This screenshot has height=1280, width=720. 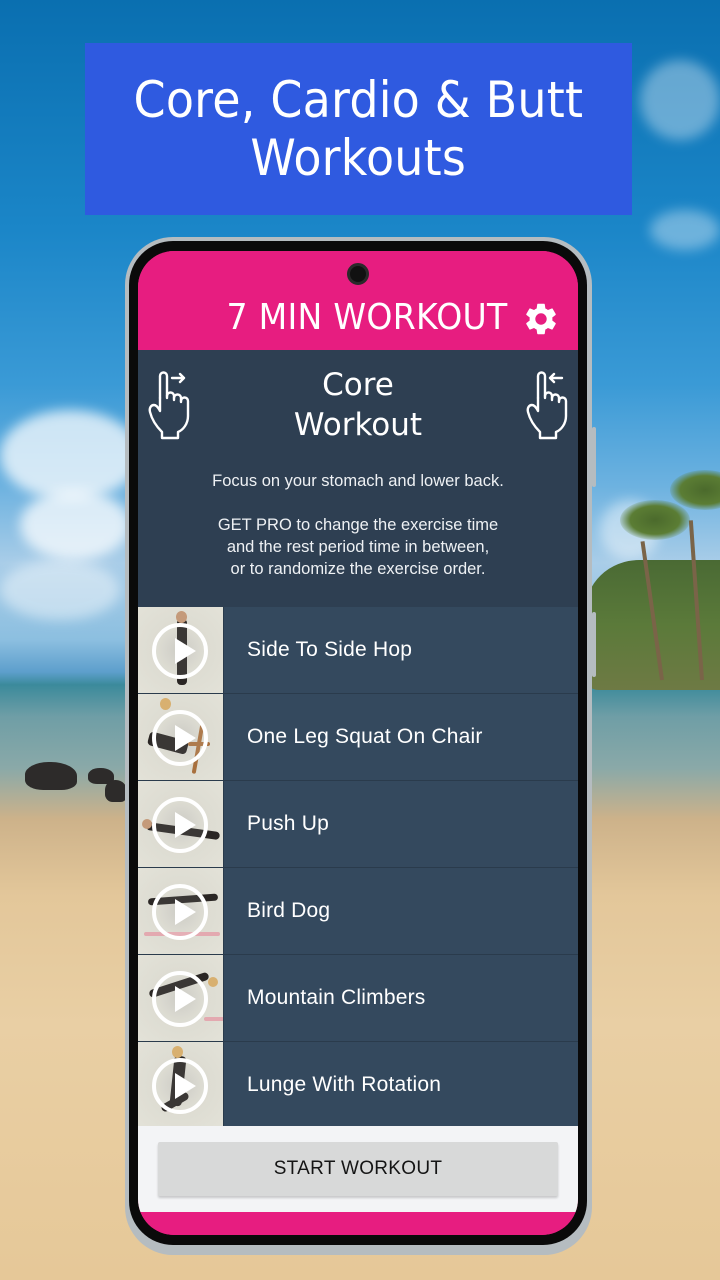 What do you see at coordinates (213, 1019) in the screenshot?
I see `mat` at bounding box center [213, 1019].